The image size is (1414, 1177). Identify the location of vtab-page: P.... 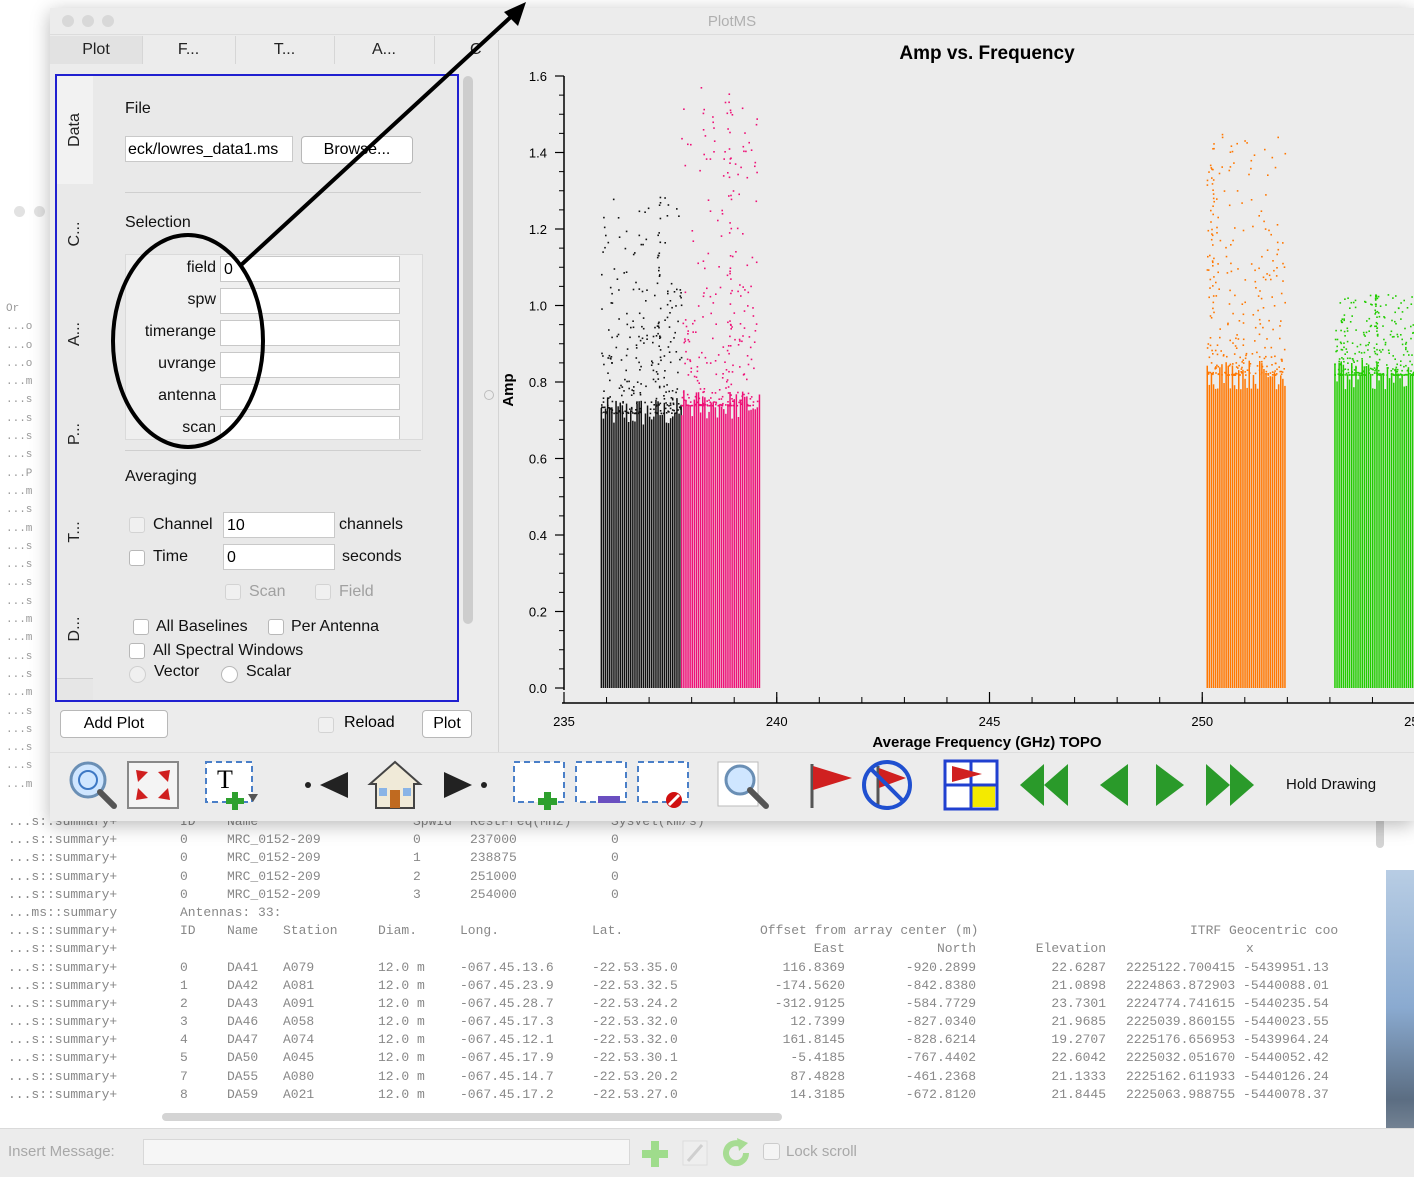
(75, 434).